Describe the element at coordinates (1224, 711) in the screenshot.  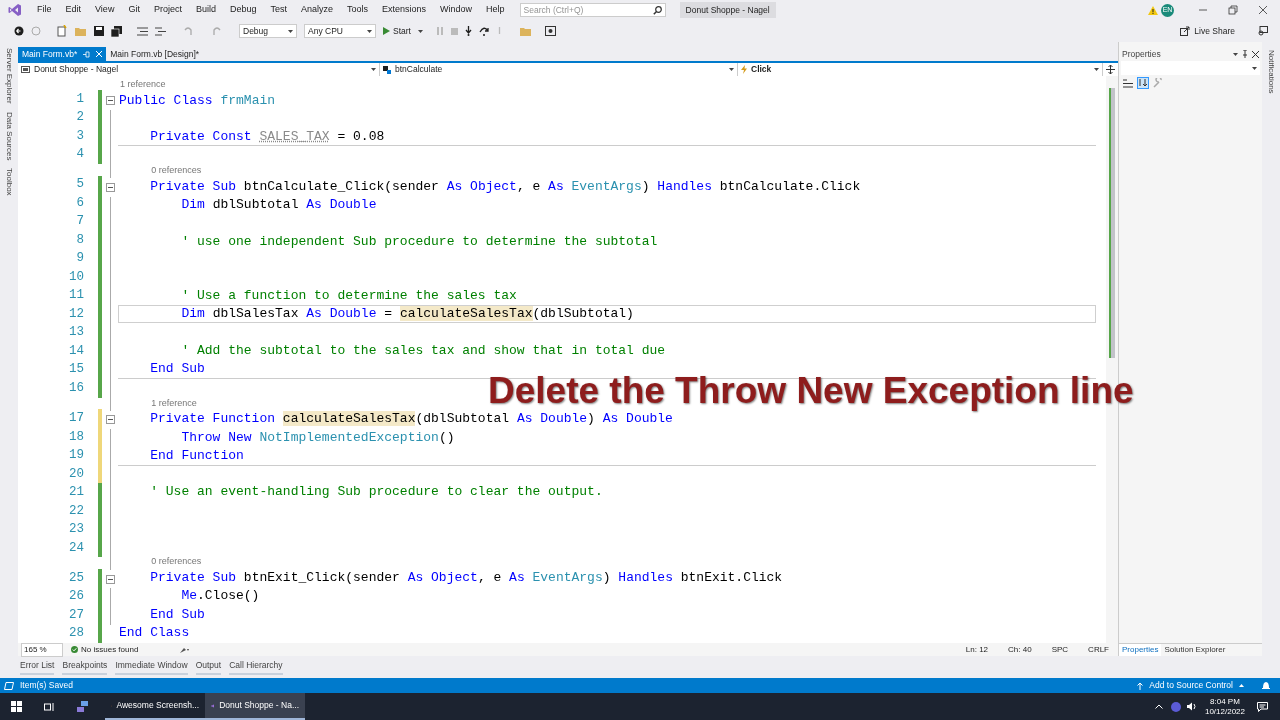
I see `clock-date: 10/12/2022` at that location.